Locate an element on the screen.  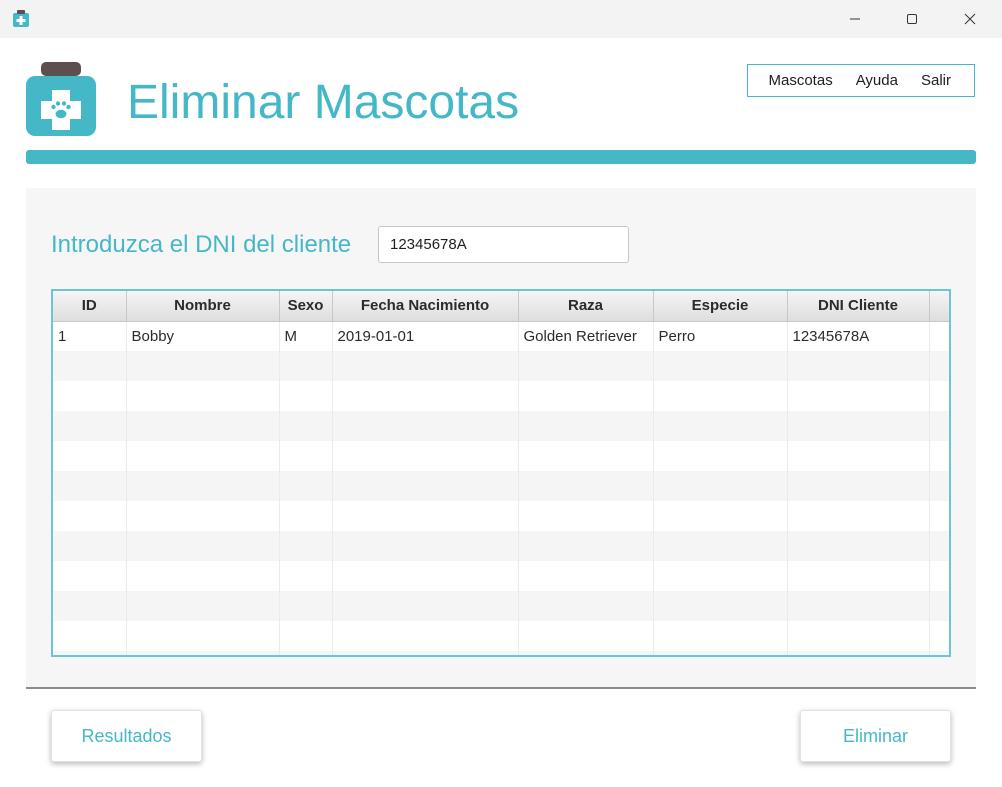
minimize-button is located at coordinates (855, 19).